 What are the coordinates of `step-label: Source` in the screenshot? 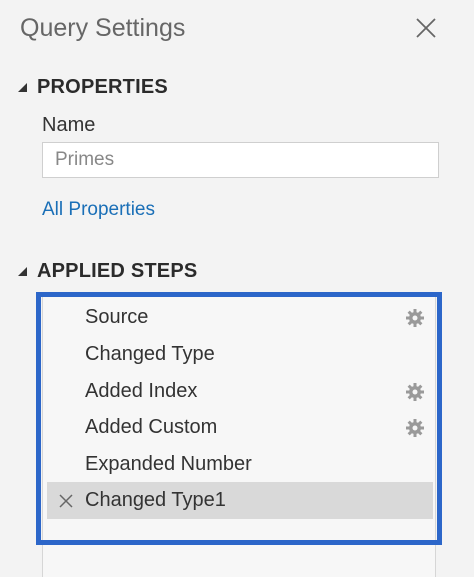 It's located at (117, 317).